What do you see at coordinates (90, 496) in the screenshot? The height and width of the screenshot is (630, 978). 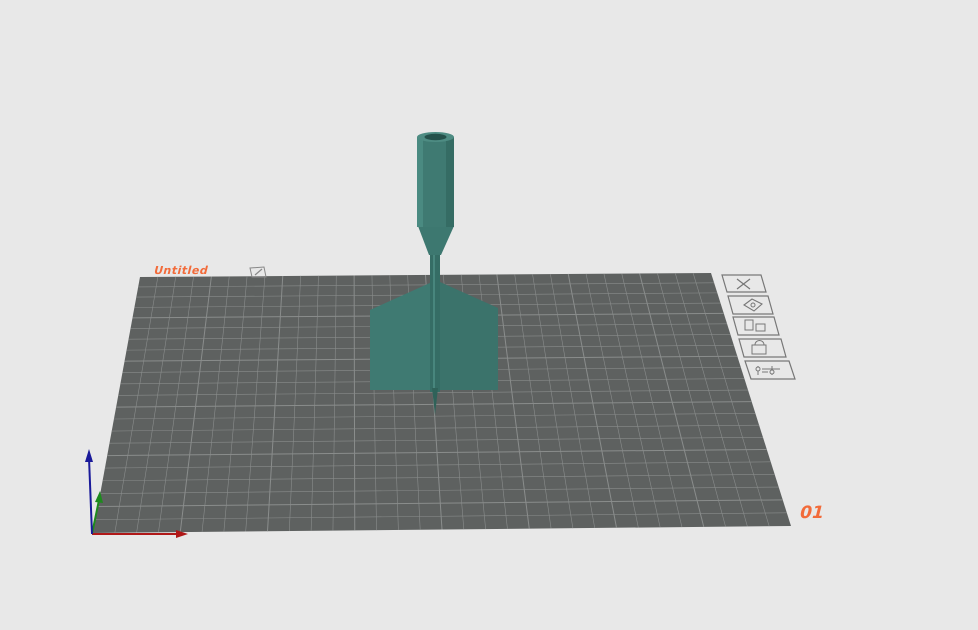 I see `z-axis` at bounding box center [90, 496].